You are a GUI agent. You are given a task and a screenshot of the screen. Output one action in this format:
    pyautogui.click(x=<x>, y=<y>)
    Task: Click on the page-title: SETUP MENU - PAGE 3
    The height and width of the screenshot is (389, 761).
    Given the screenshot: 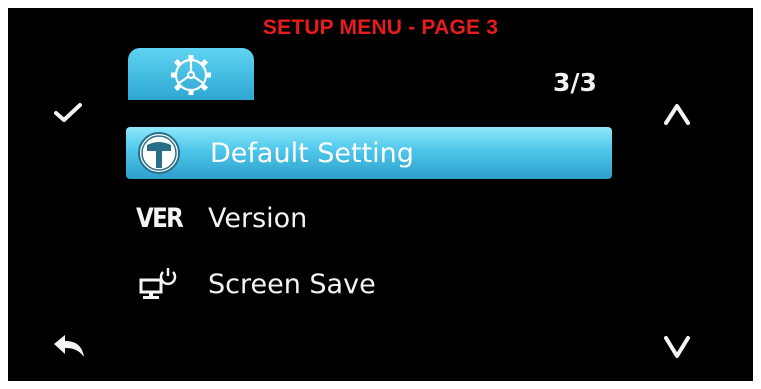 What is the action you would take?
    pyautogui.click(x=380, y=27)
    